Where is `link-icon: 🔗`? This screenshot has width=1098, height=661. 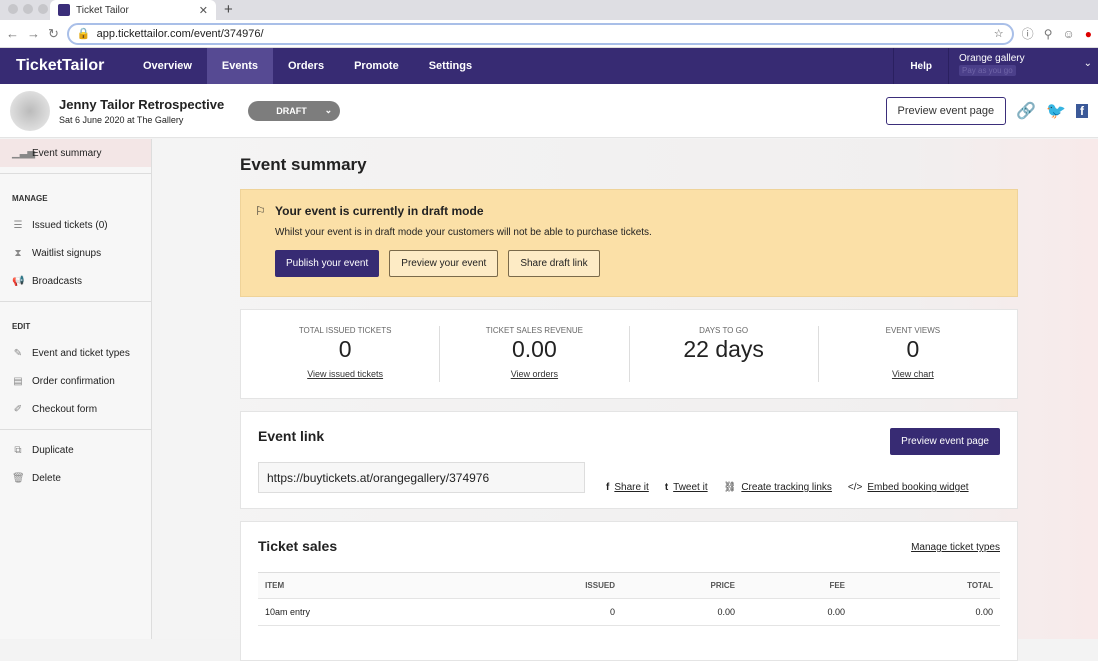 link-icon: 🔗 is located at coordinates (1026, 111).